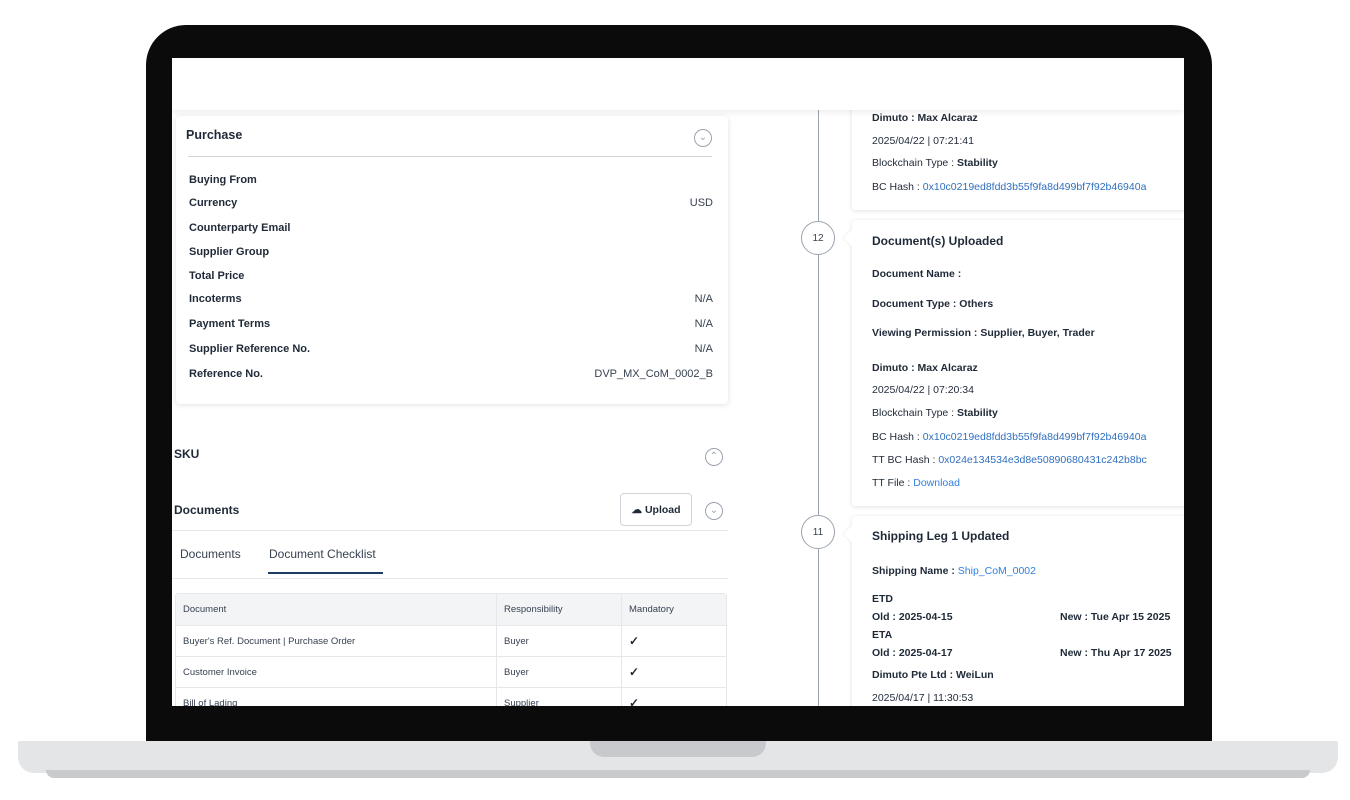 Image resolution: width=1350 pixels, height=800 pixels. What do you see at coordinates (451, 301) in the screenshot?
I see `field-incoterms: Incoterms N/A` at bounding box center [451, 301].